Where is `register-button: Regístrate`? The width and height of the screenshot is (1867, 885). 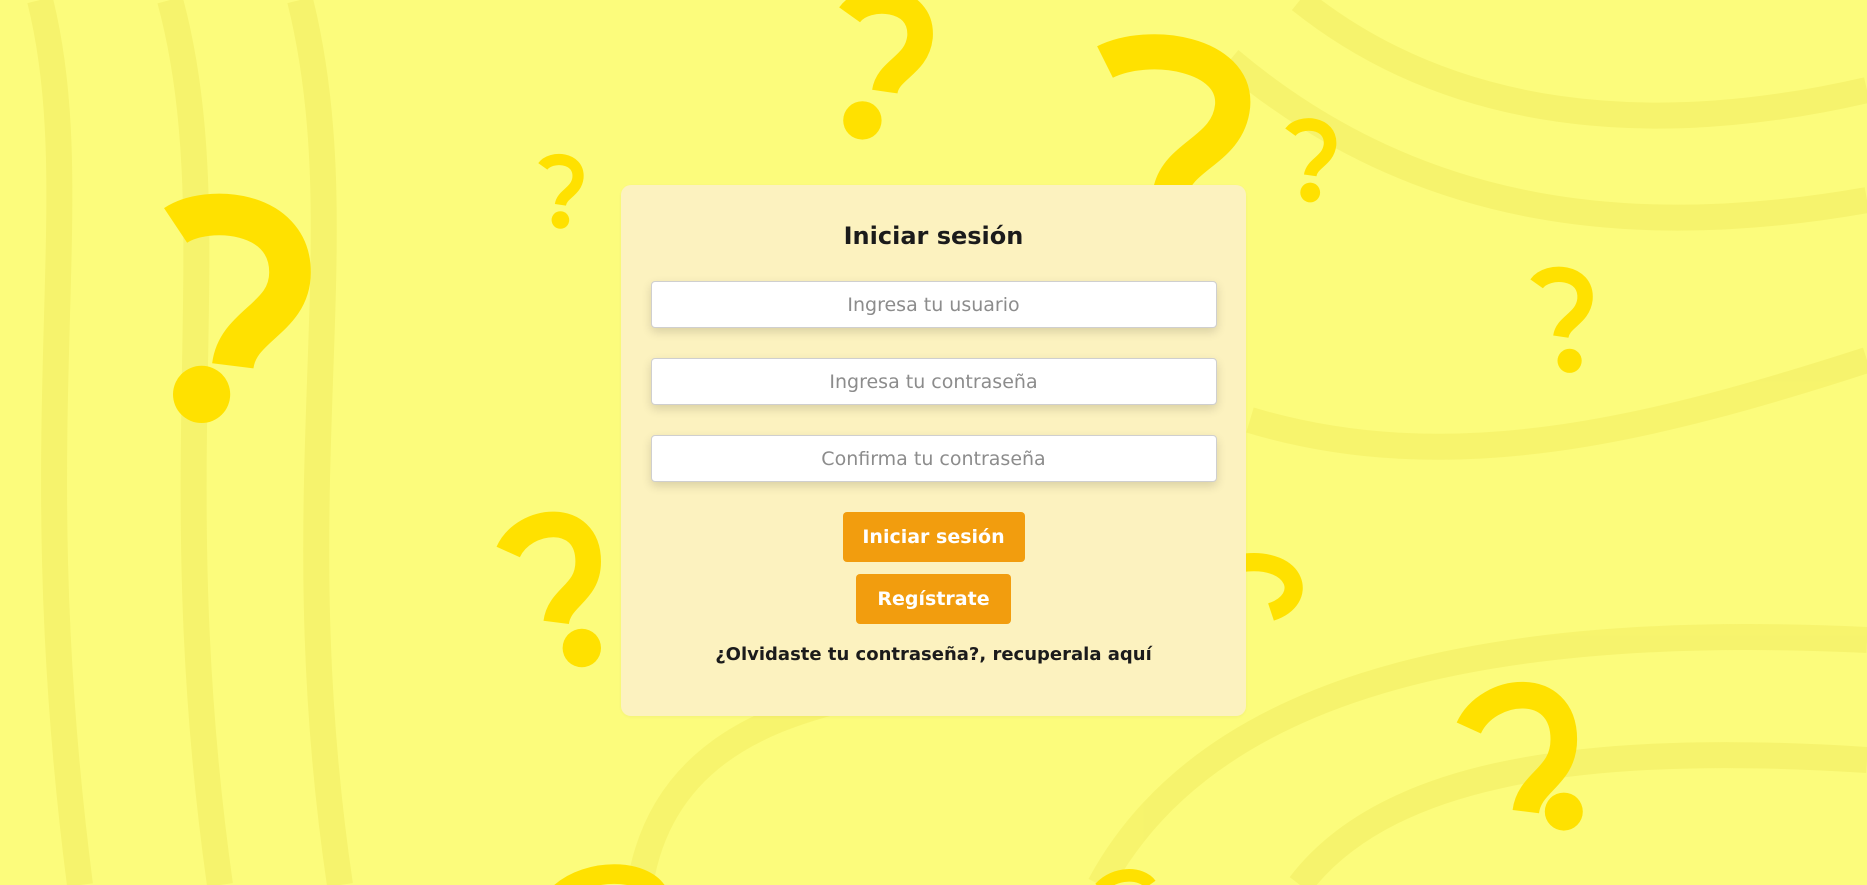 register-button: Regístrate is located at coordinates (933, 599).